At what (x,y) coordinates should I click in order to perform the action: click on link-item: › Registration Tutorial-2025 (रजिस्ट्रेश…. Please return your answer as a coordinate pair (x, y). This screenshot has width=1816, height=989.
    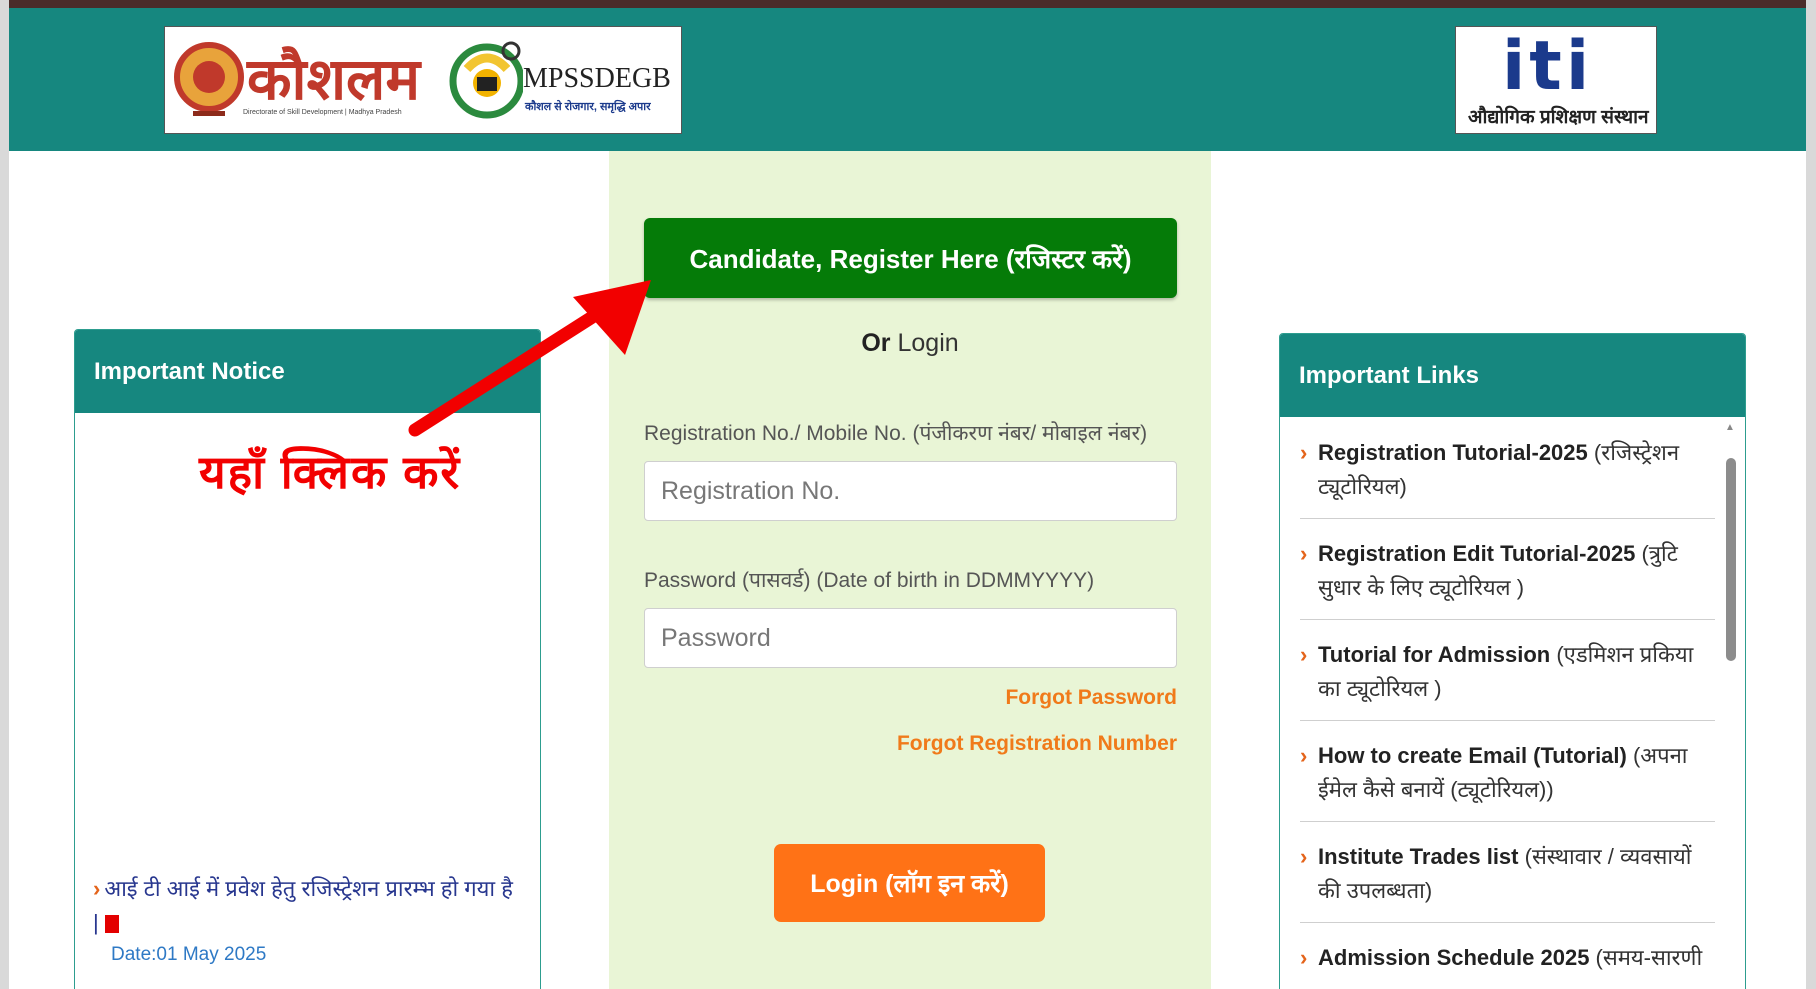
    Looking at the image, I should click on (1507, 468).